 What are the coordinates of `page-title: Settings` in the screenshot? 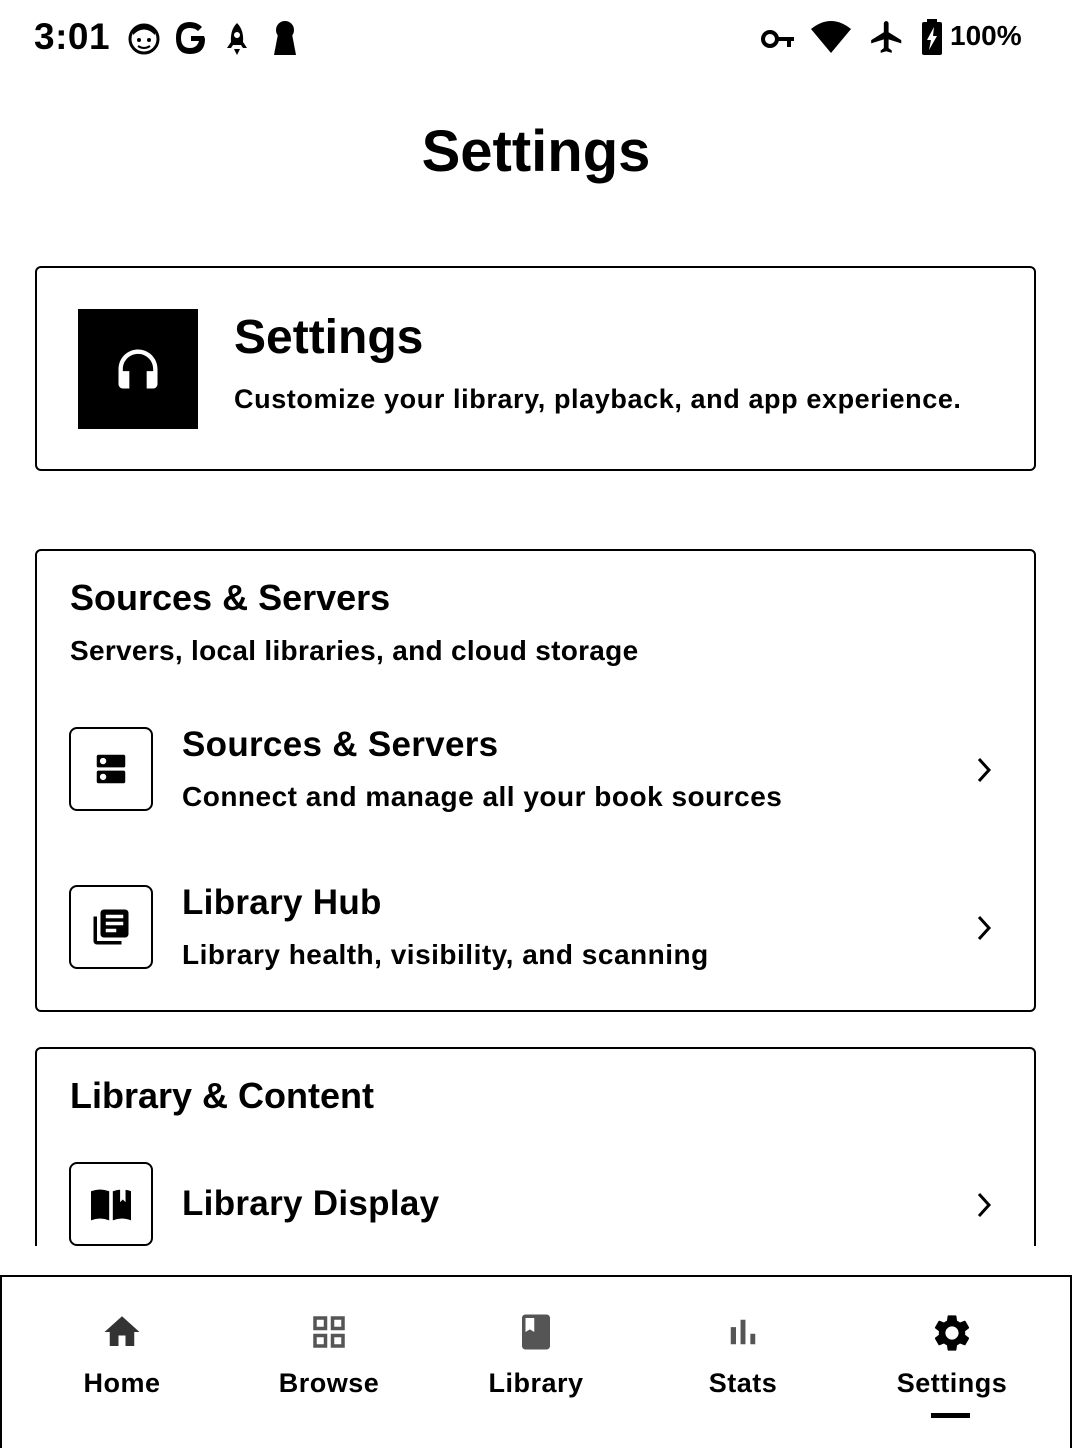 It's located at (536, 151).